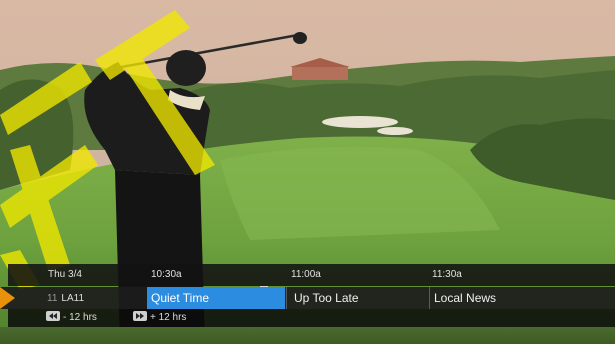  I want to click on channel-pointer-icon, so click(7, 298).